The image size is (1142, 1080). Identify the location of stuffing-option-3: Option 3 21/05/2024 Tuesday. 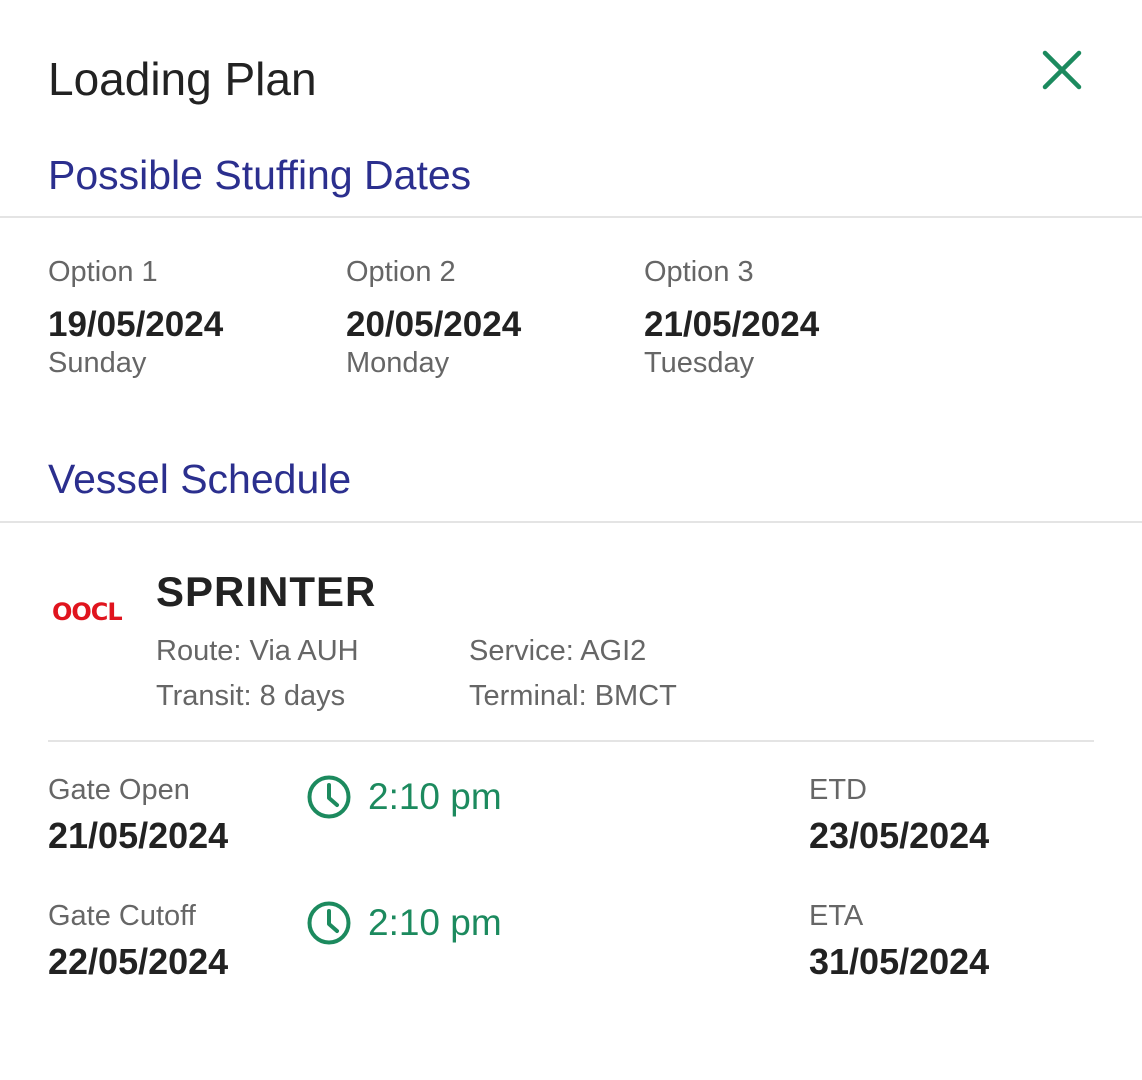
(731, 318).